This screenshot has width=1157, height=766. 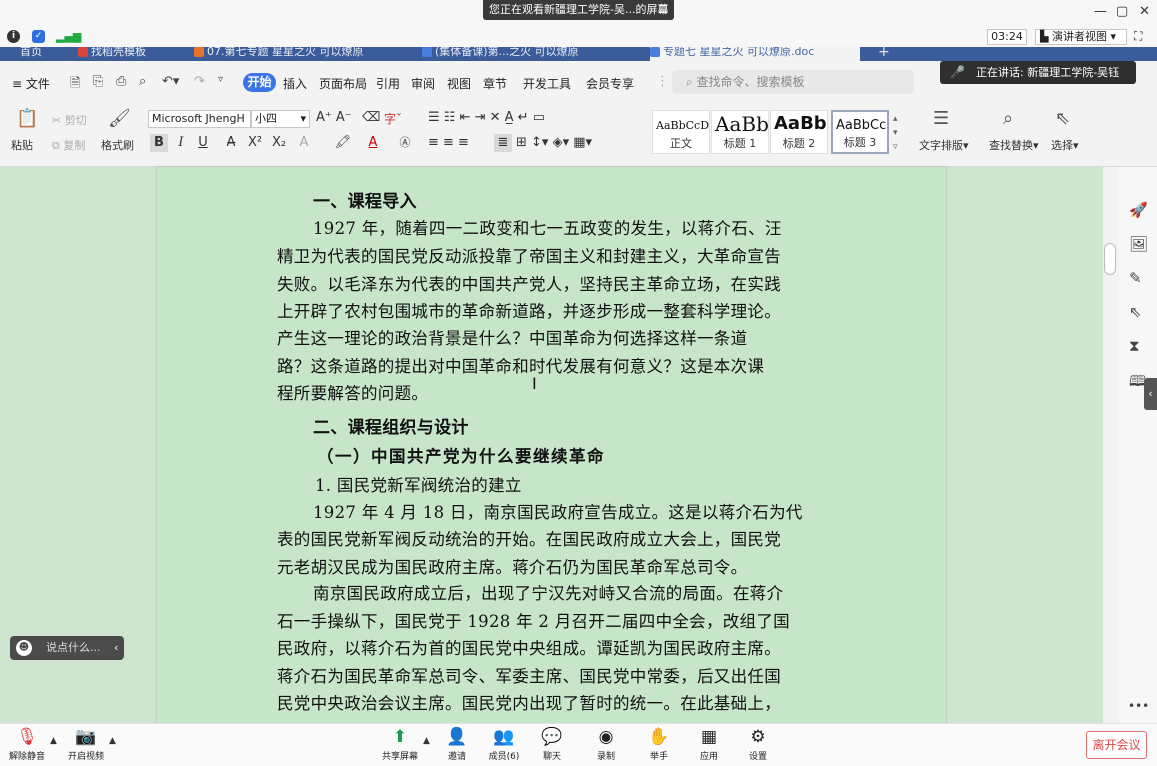 What do you see at coordinates (27, 744) in the screenshot?
I see `unmute-button: 🎙 解除静音` at bounding box center [27, 744].